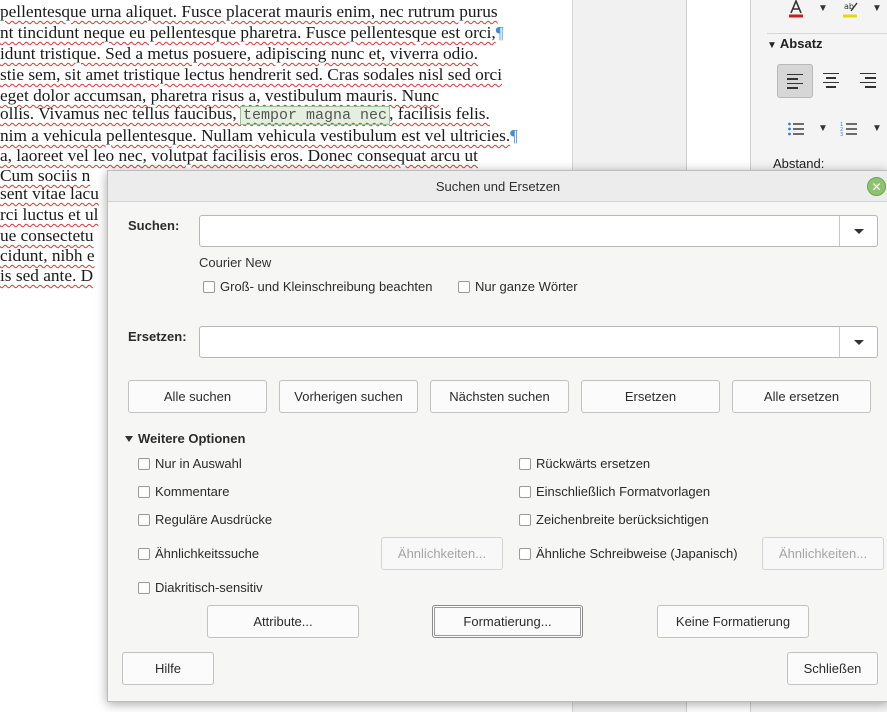 The height and width of the screenshot is (712, 887). I want to click on document-line: cidunt, nibh e, so click(47, 255).